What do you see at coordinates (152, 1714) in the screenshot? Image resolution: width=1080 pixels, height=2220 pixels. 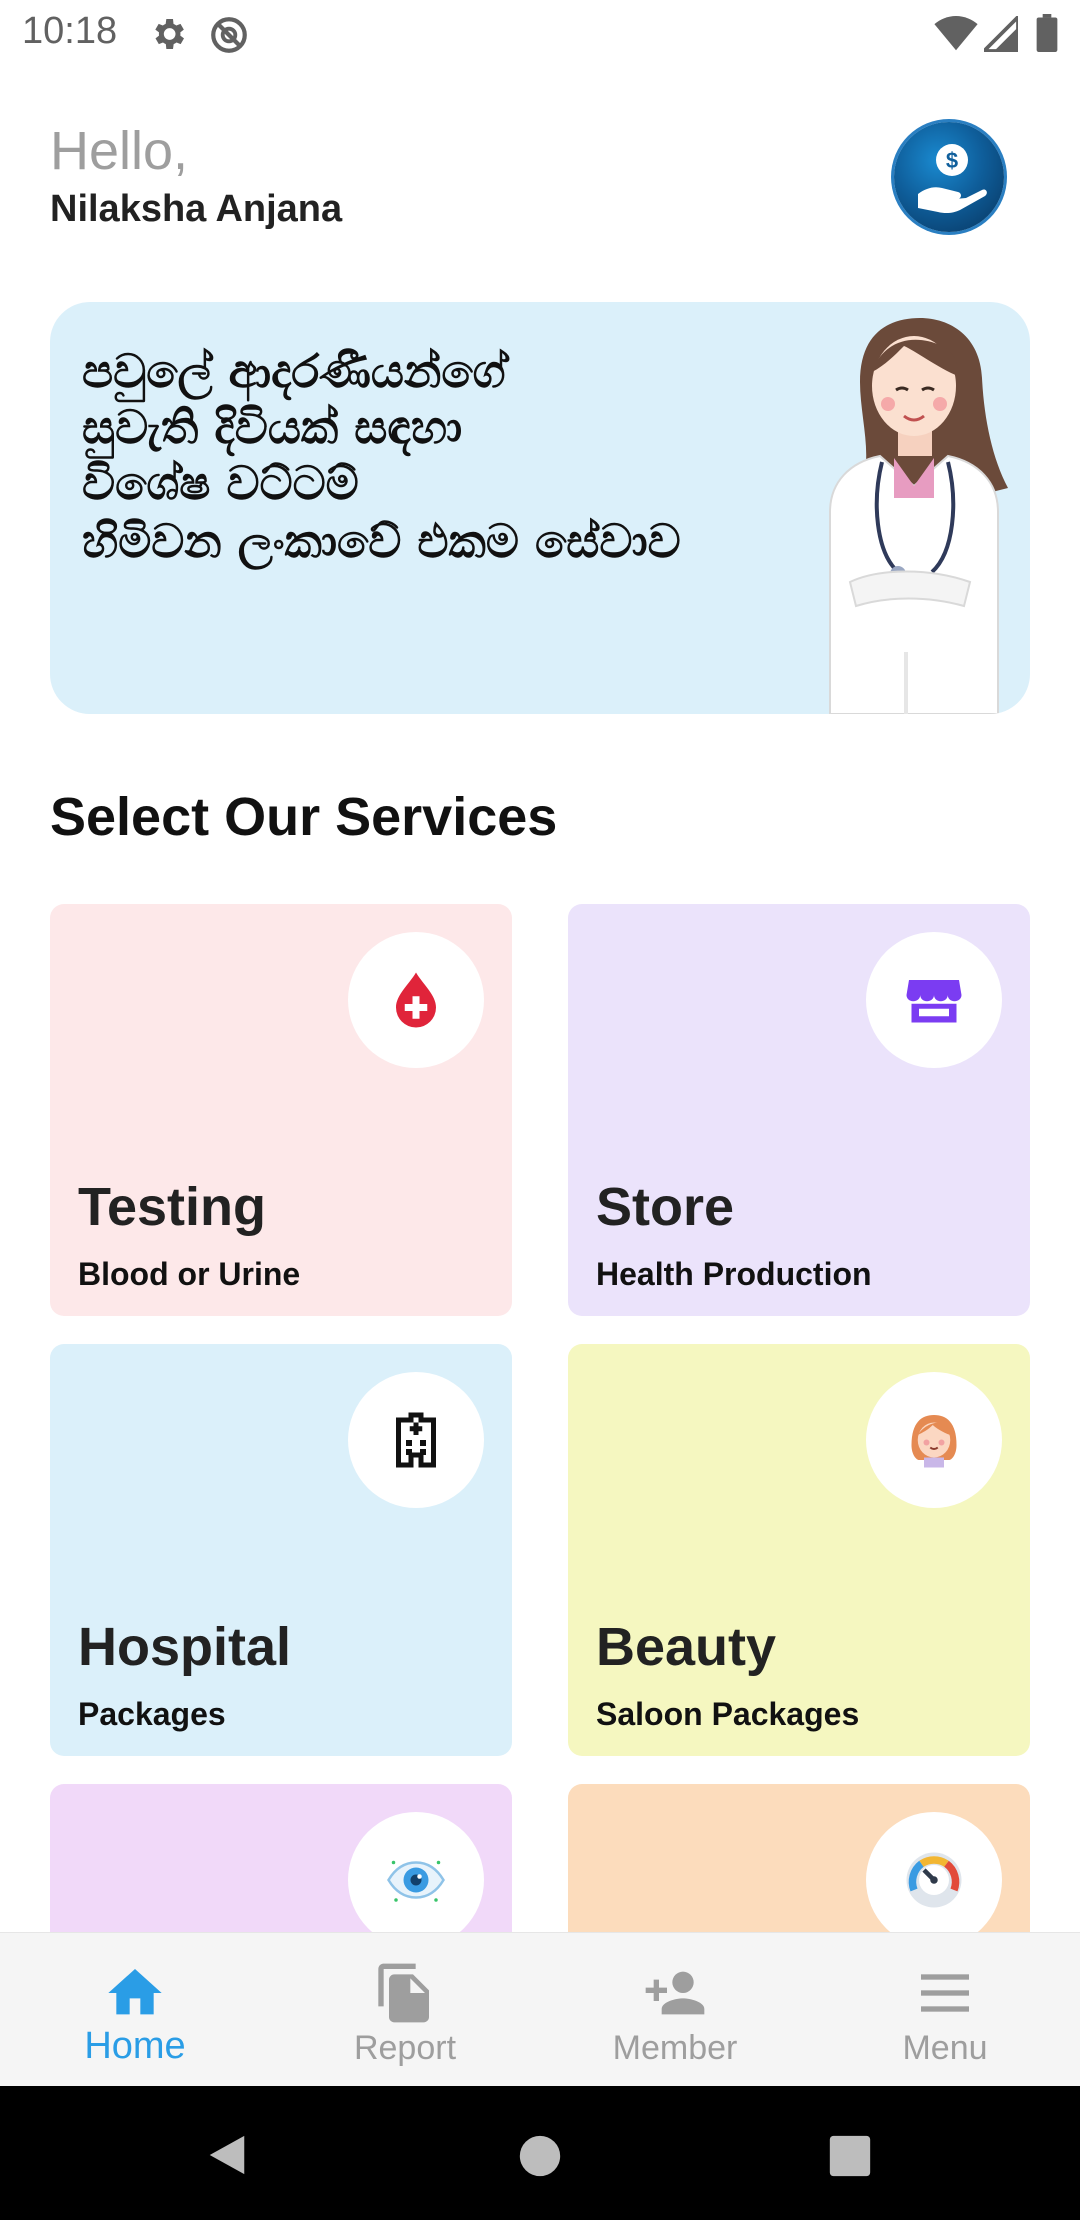 I see `service-subtitle: Packages` at bounding box center [152, 1714].